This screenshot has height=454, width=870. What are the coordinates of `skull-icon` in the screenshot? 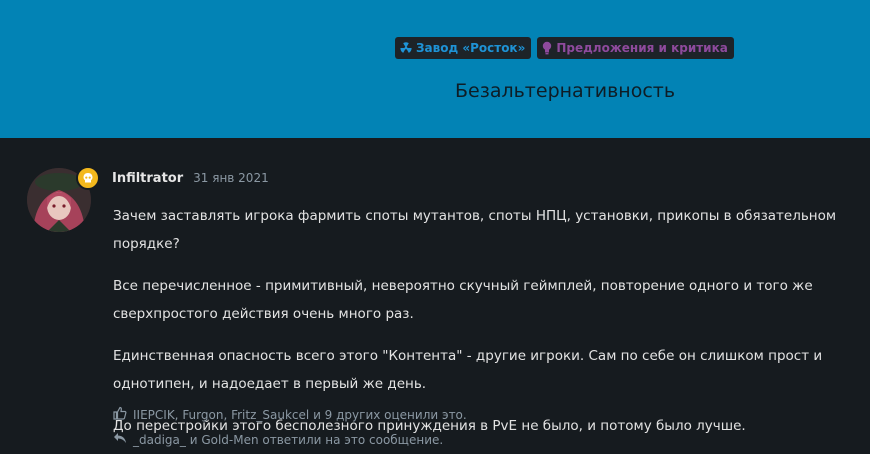 It's located at (88, 178).